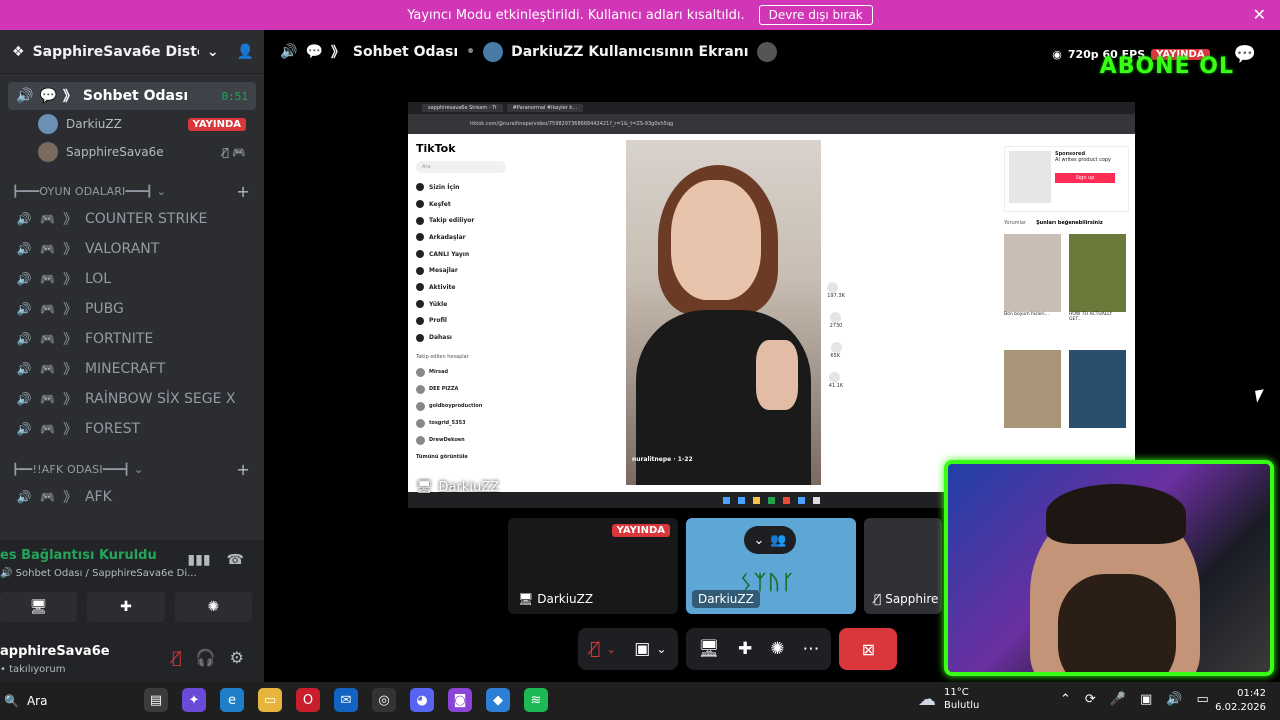  What do you see at coordinates (132, 660) in the screenshot?
I see `user-panel: apphireSava6e • takılıyorum 🎙̸ 🎧 ⚙` at bounding box center [132, 660].